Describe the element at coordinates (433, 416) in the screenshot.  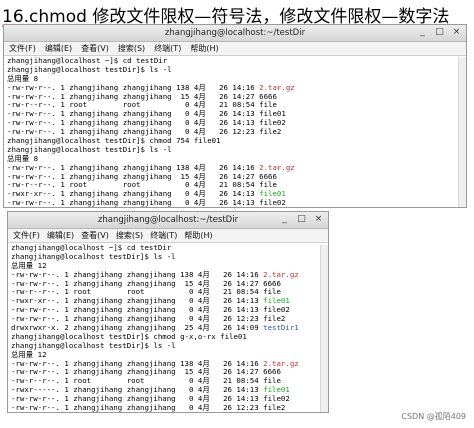
I see `watermark: CSDN @孤陌409` at that location.